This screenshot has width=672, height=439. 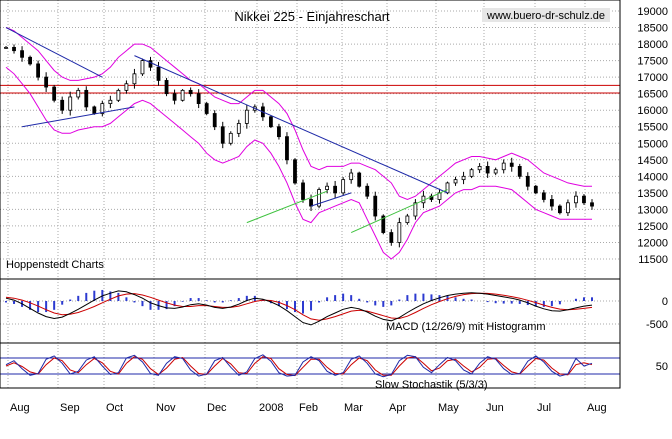 What do you see at coordinates (431, 385) in the screenshot?
I see `stochastic-label: Slow Stochastik (5/3/3)` at bounding box center [431, 385].